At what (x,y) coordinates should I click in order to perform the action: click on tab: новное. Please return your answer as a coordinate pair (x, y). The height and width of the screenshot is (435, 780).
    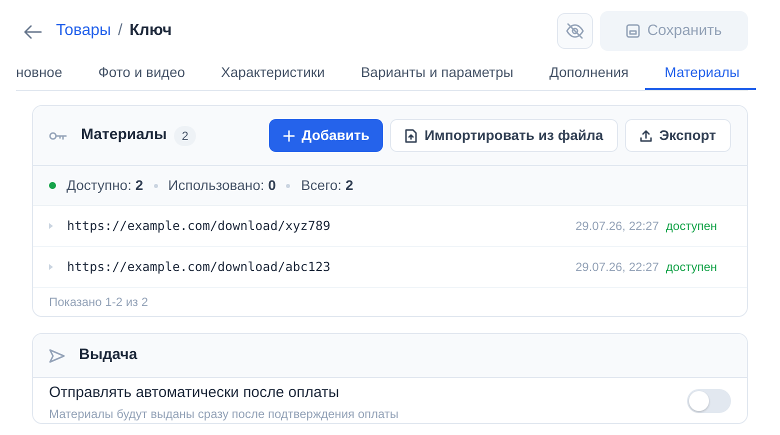
    Looking at the image, I should click on (47, 76).